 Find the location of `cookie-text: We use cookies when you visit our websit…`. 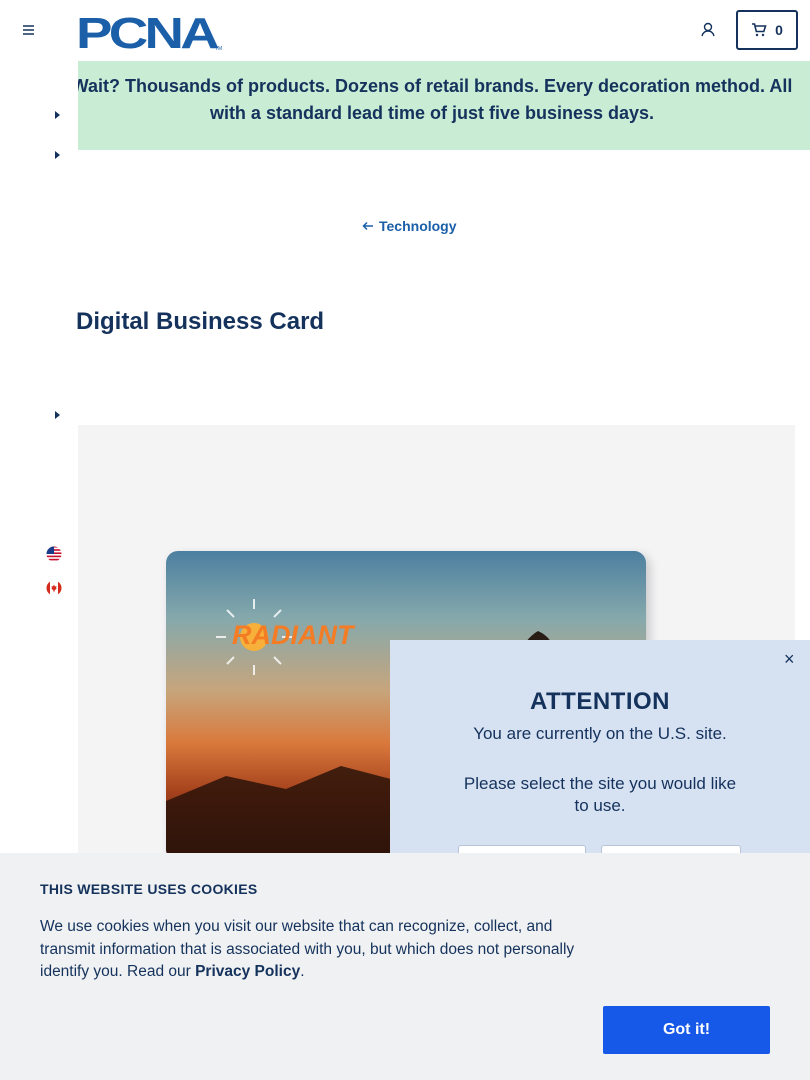

cookie-text: We use cookies when you visit our websit… is located at coordinates (320, 950).